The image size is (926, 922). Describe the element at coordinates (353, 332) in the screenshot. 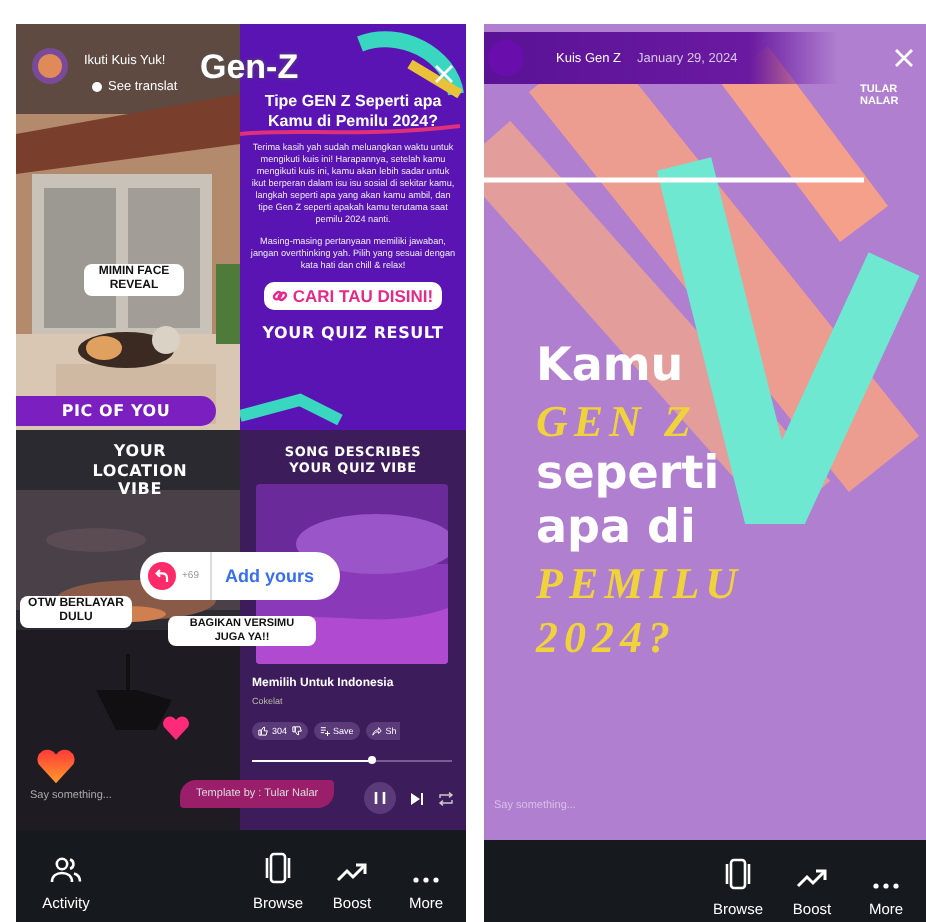

I see `caption-text: YOUR QUIZ RESULT` at that location.